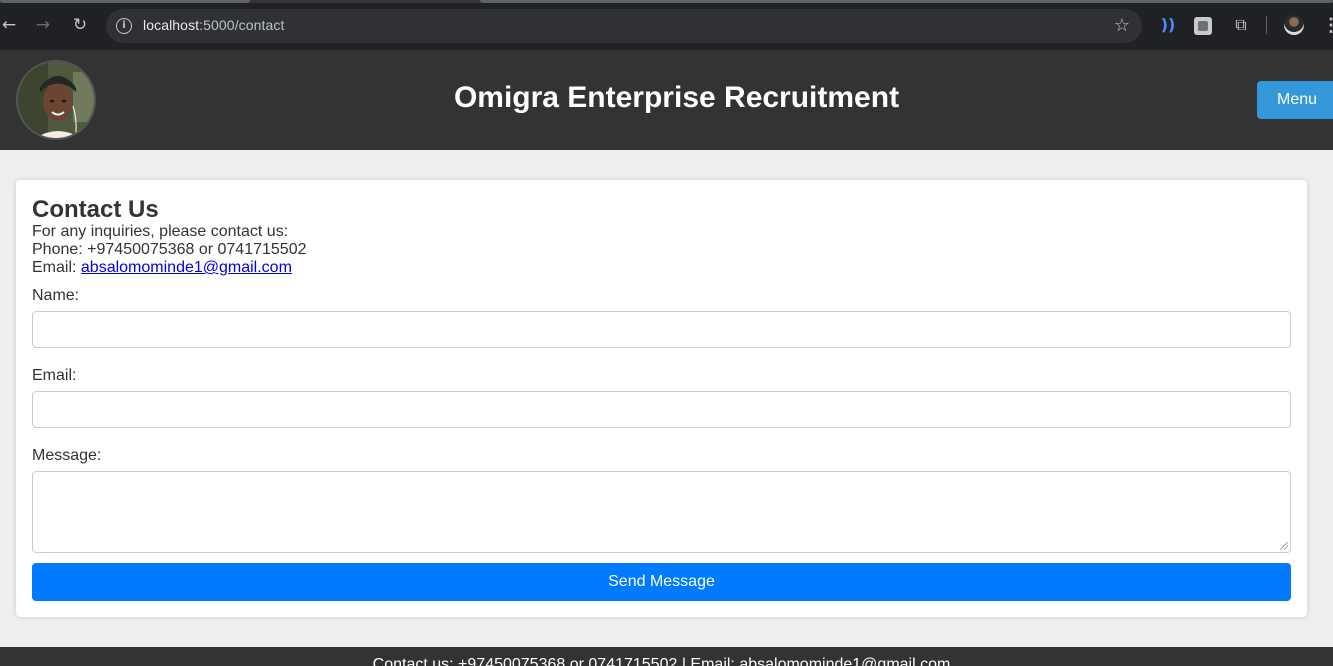 This screenshot has width=1333, height=666. Describe the element at coordinates (1327, 25) in the screenshot. I see `browser-menu-icon: ⋮` at that location.